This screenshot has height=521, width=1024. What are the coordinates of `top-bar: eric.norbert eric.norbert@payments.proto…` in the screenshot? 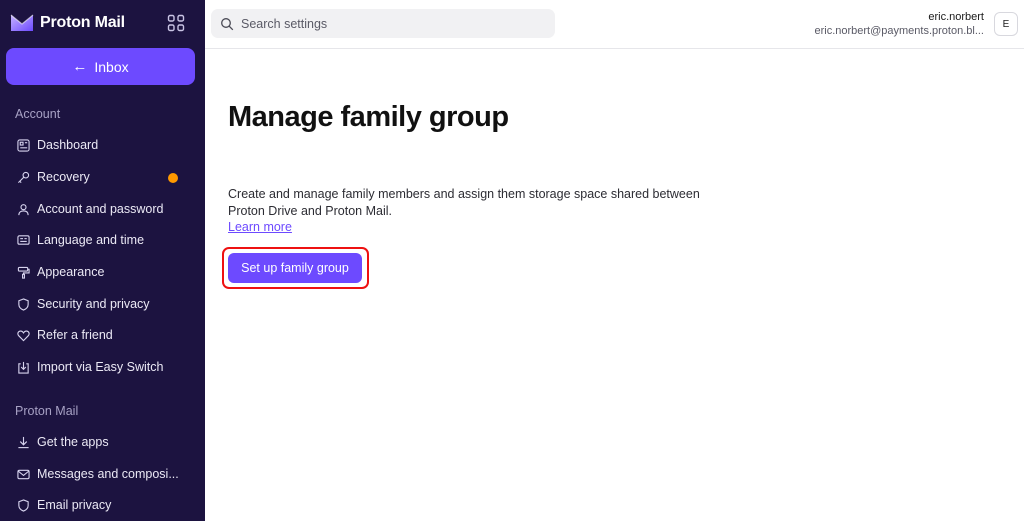 It's located at (614, 24).